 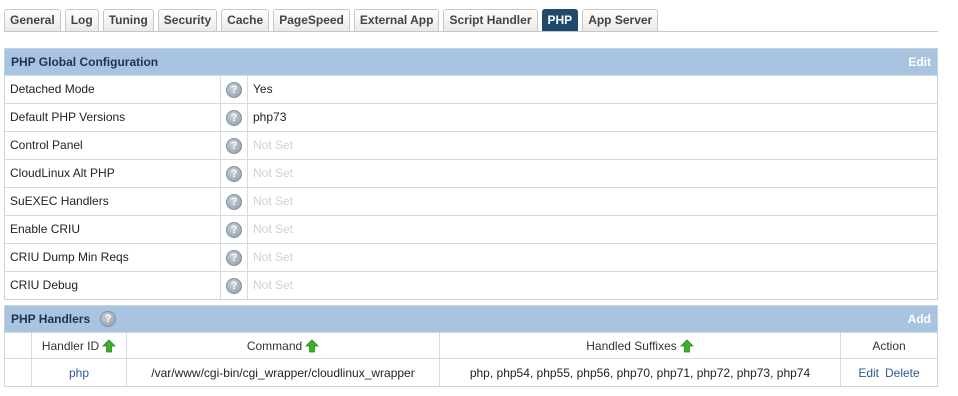 I want to click on table-header-spacer, so click(x=18, y=345).